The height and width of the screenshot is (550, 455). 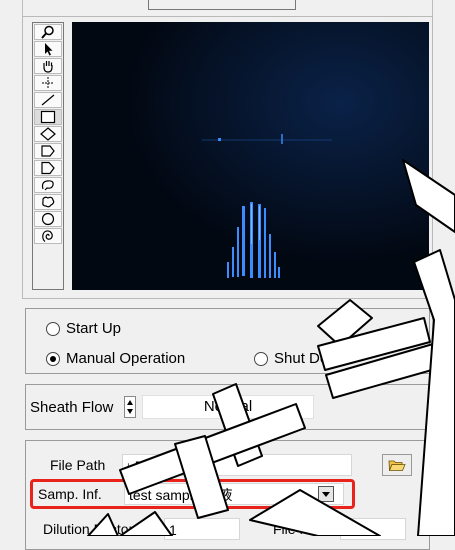 I want to click on file-no-field: 5, so click(x=373, y=529).